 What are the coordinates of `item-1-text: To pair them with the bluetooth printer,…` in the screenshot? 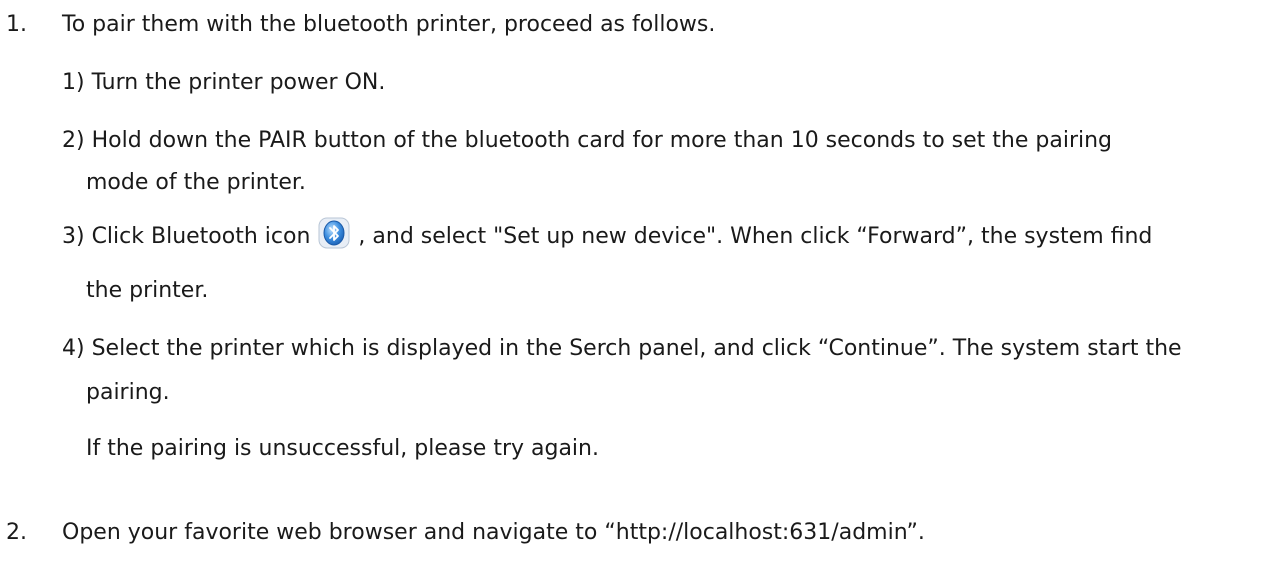 It's located at (389, 24).